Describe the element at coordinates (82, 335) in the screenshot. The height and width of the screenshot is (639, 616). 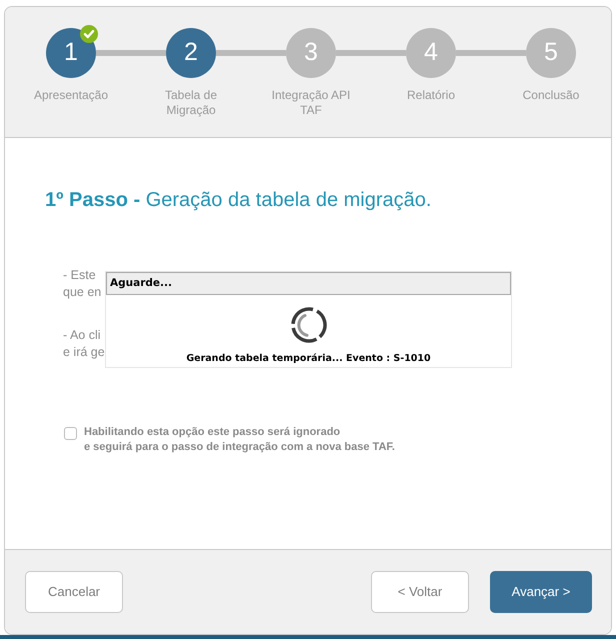
I see `instruction-text: - Ao cli` at that location.